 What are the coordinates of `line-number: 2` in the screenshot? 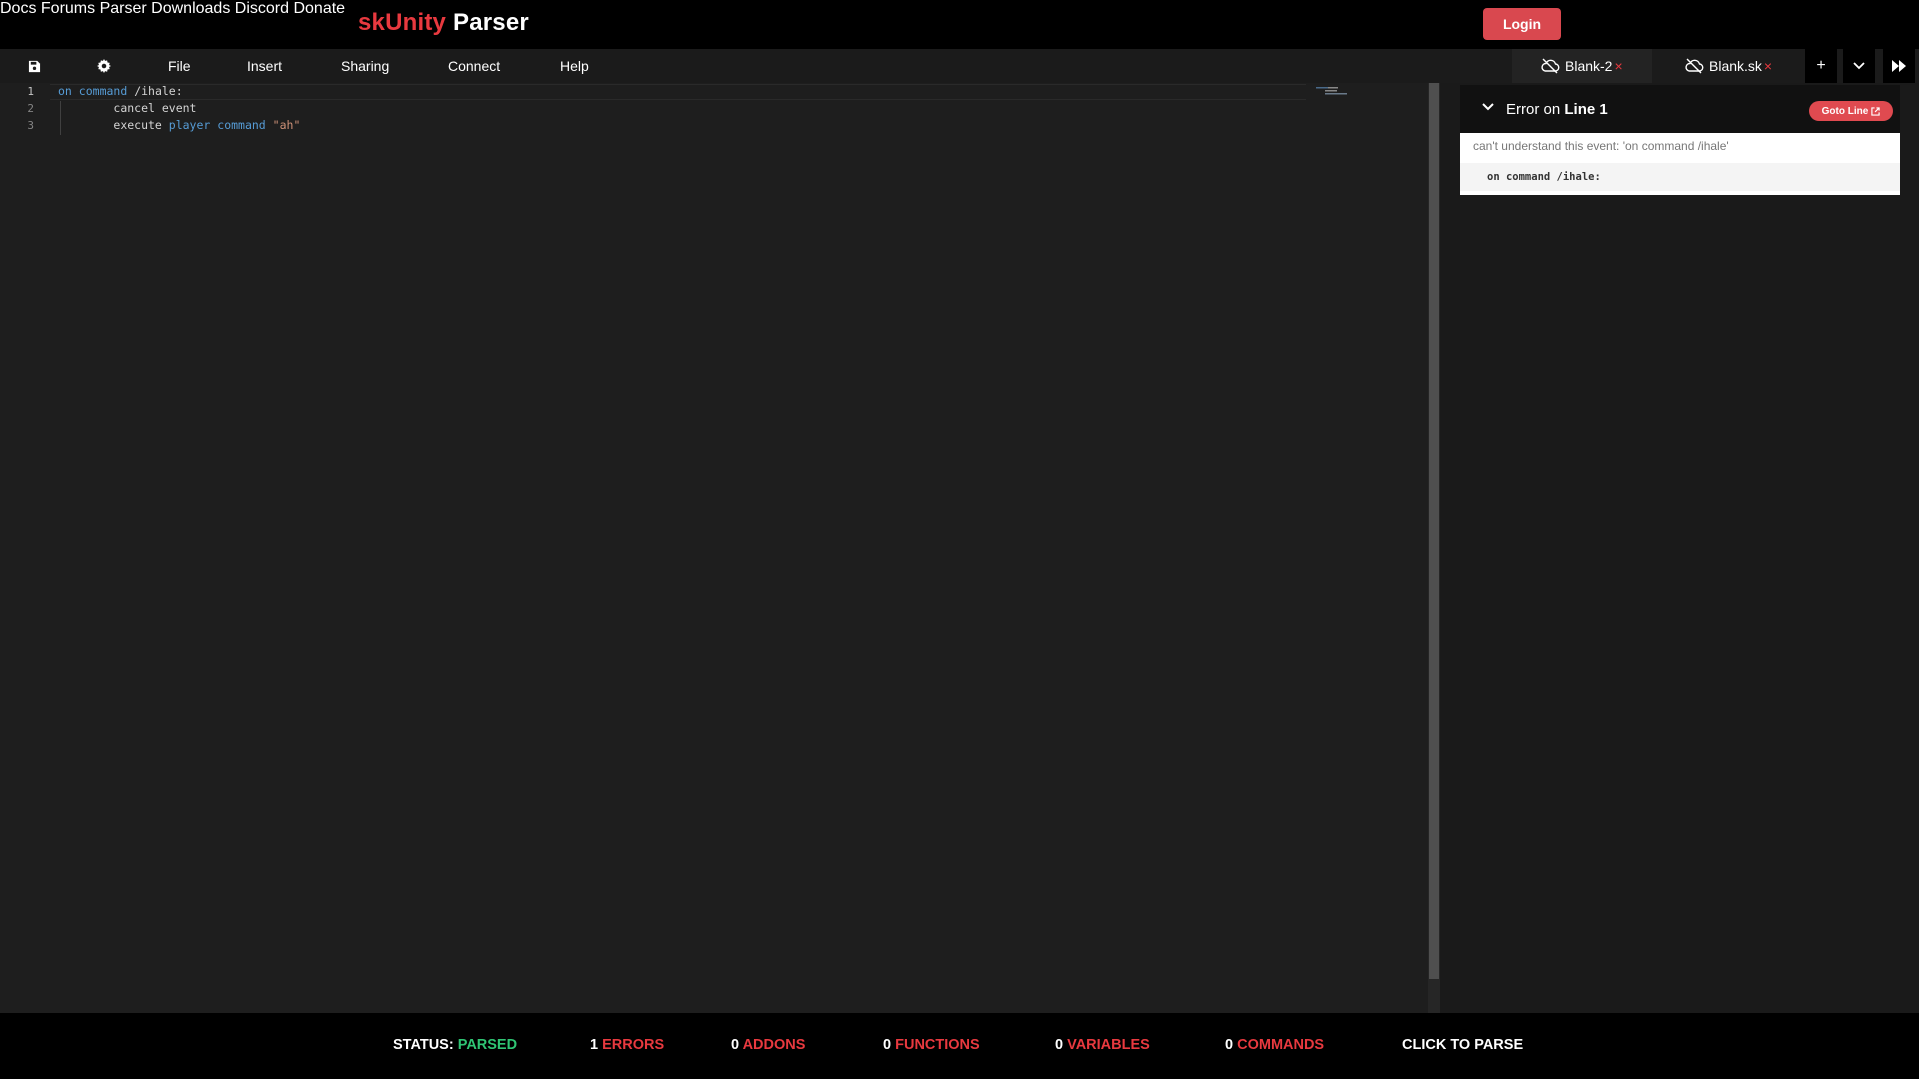 It's located at (30, 108).